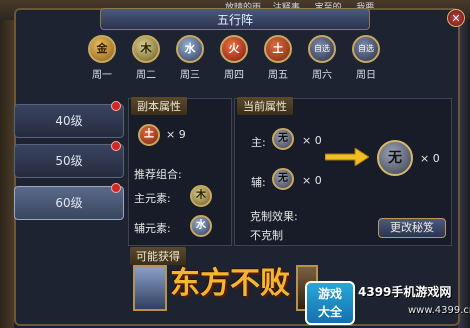 The width and height of the screenshot is (470, 328). What do you see at coordinates (230, 283) in the screenshot?
I see `dongfang-bubai-banner: 东方不败` at bounding box center [230, 283].